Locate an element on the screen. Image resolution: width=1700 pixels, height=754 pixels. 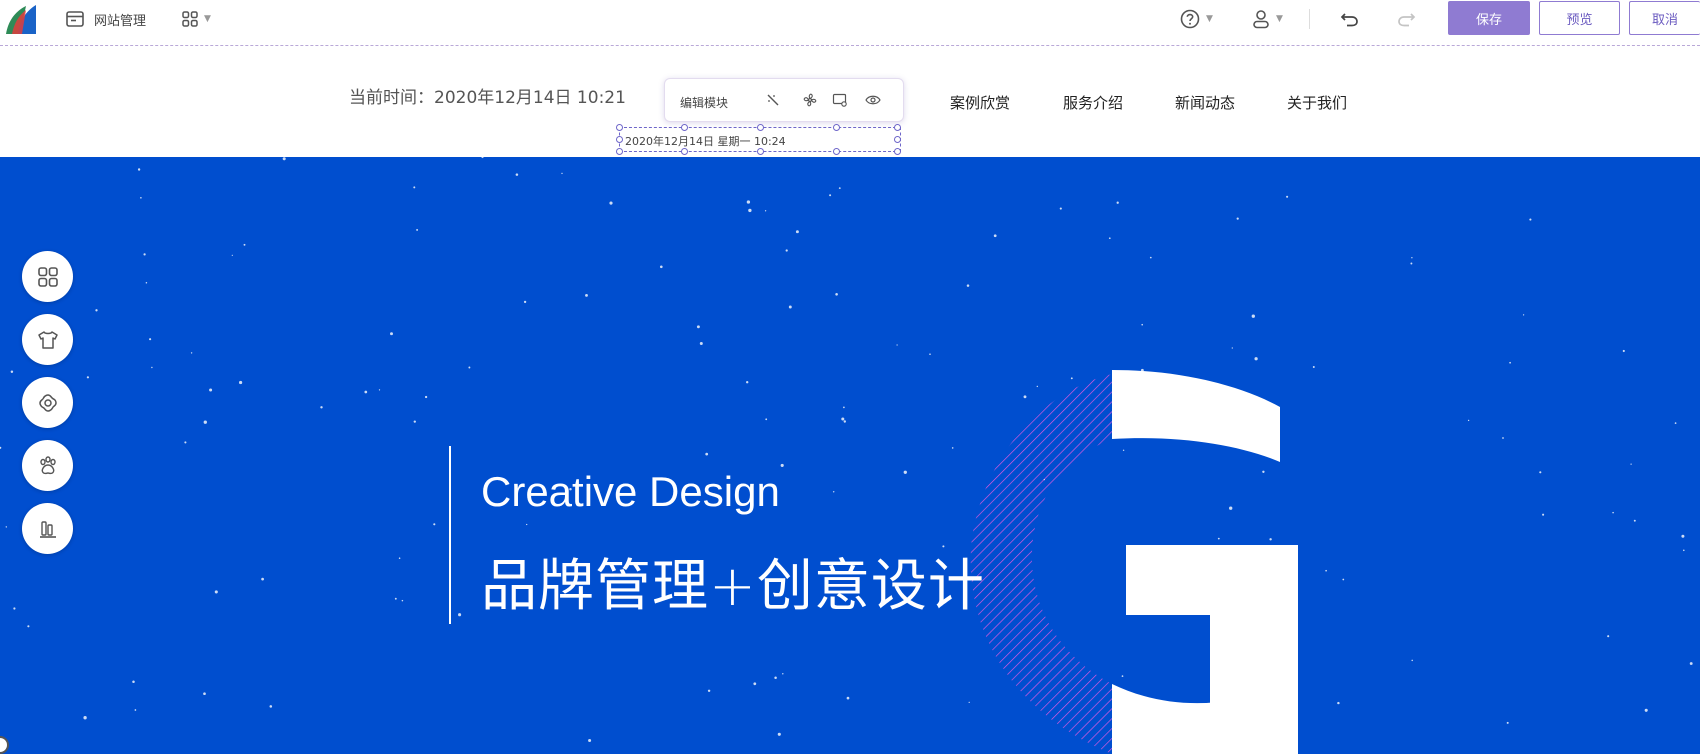
undo-button is located at coordinates (1350, 19).